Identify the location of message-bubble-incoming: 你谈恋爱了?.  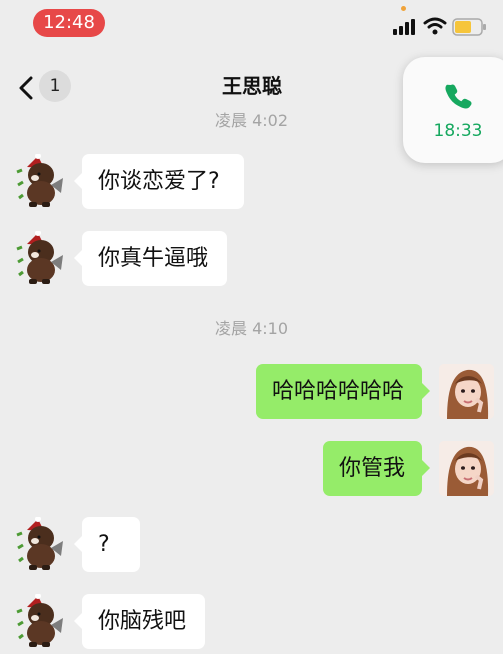
(159, 181).